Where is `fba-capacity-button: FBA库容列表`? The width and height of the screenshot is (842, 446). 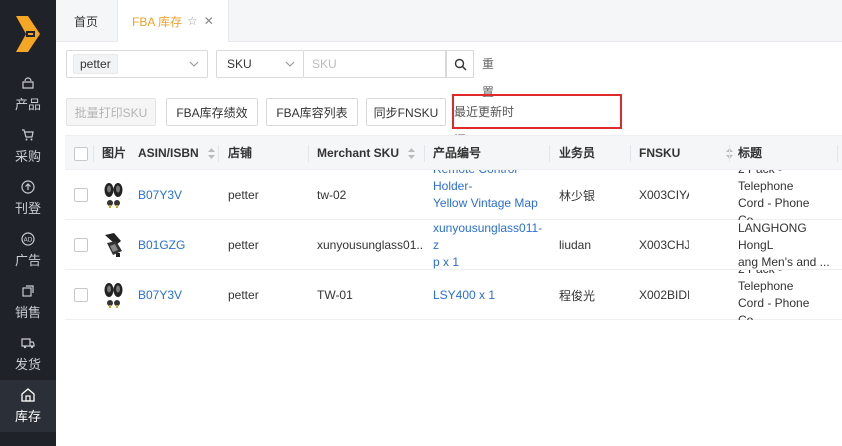
fba-capacity-button: FBA库容列表 is located at coordinates (312, 112).